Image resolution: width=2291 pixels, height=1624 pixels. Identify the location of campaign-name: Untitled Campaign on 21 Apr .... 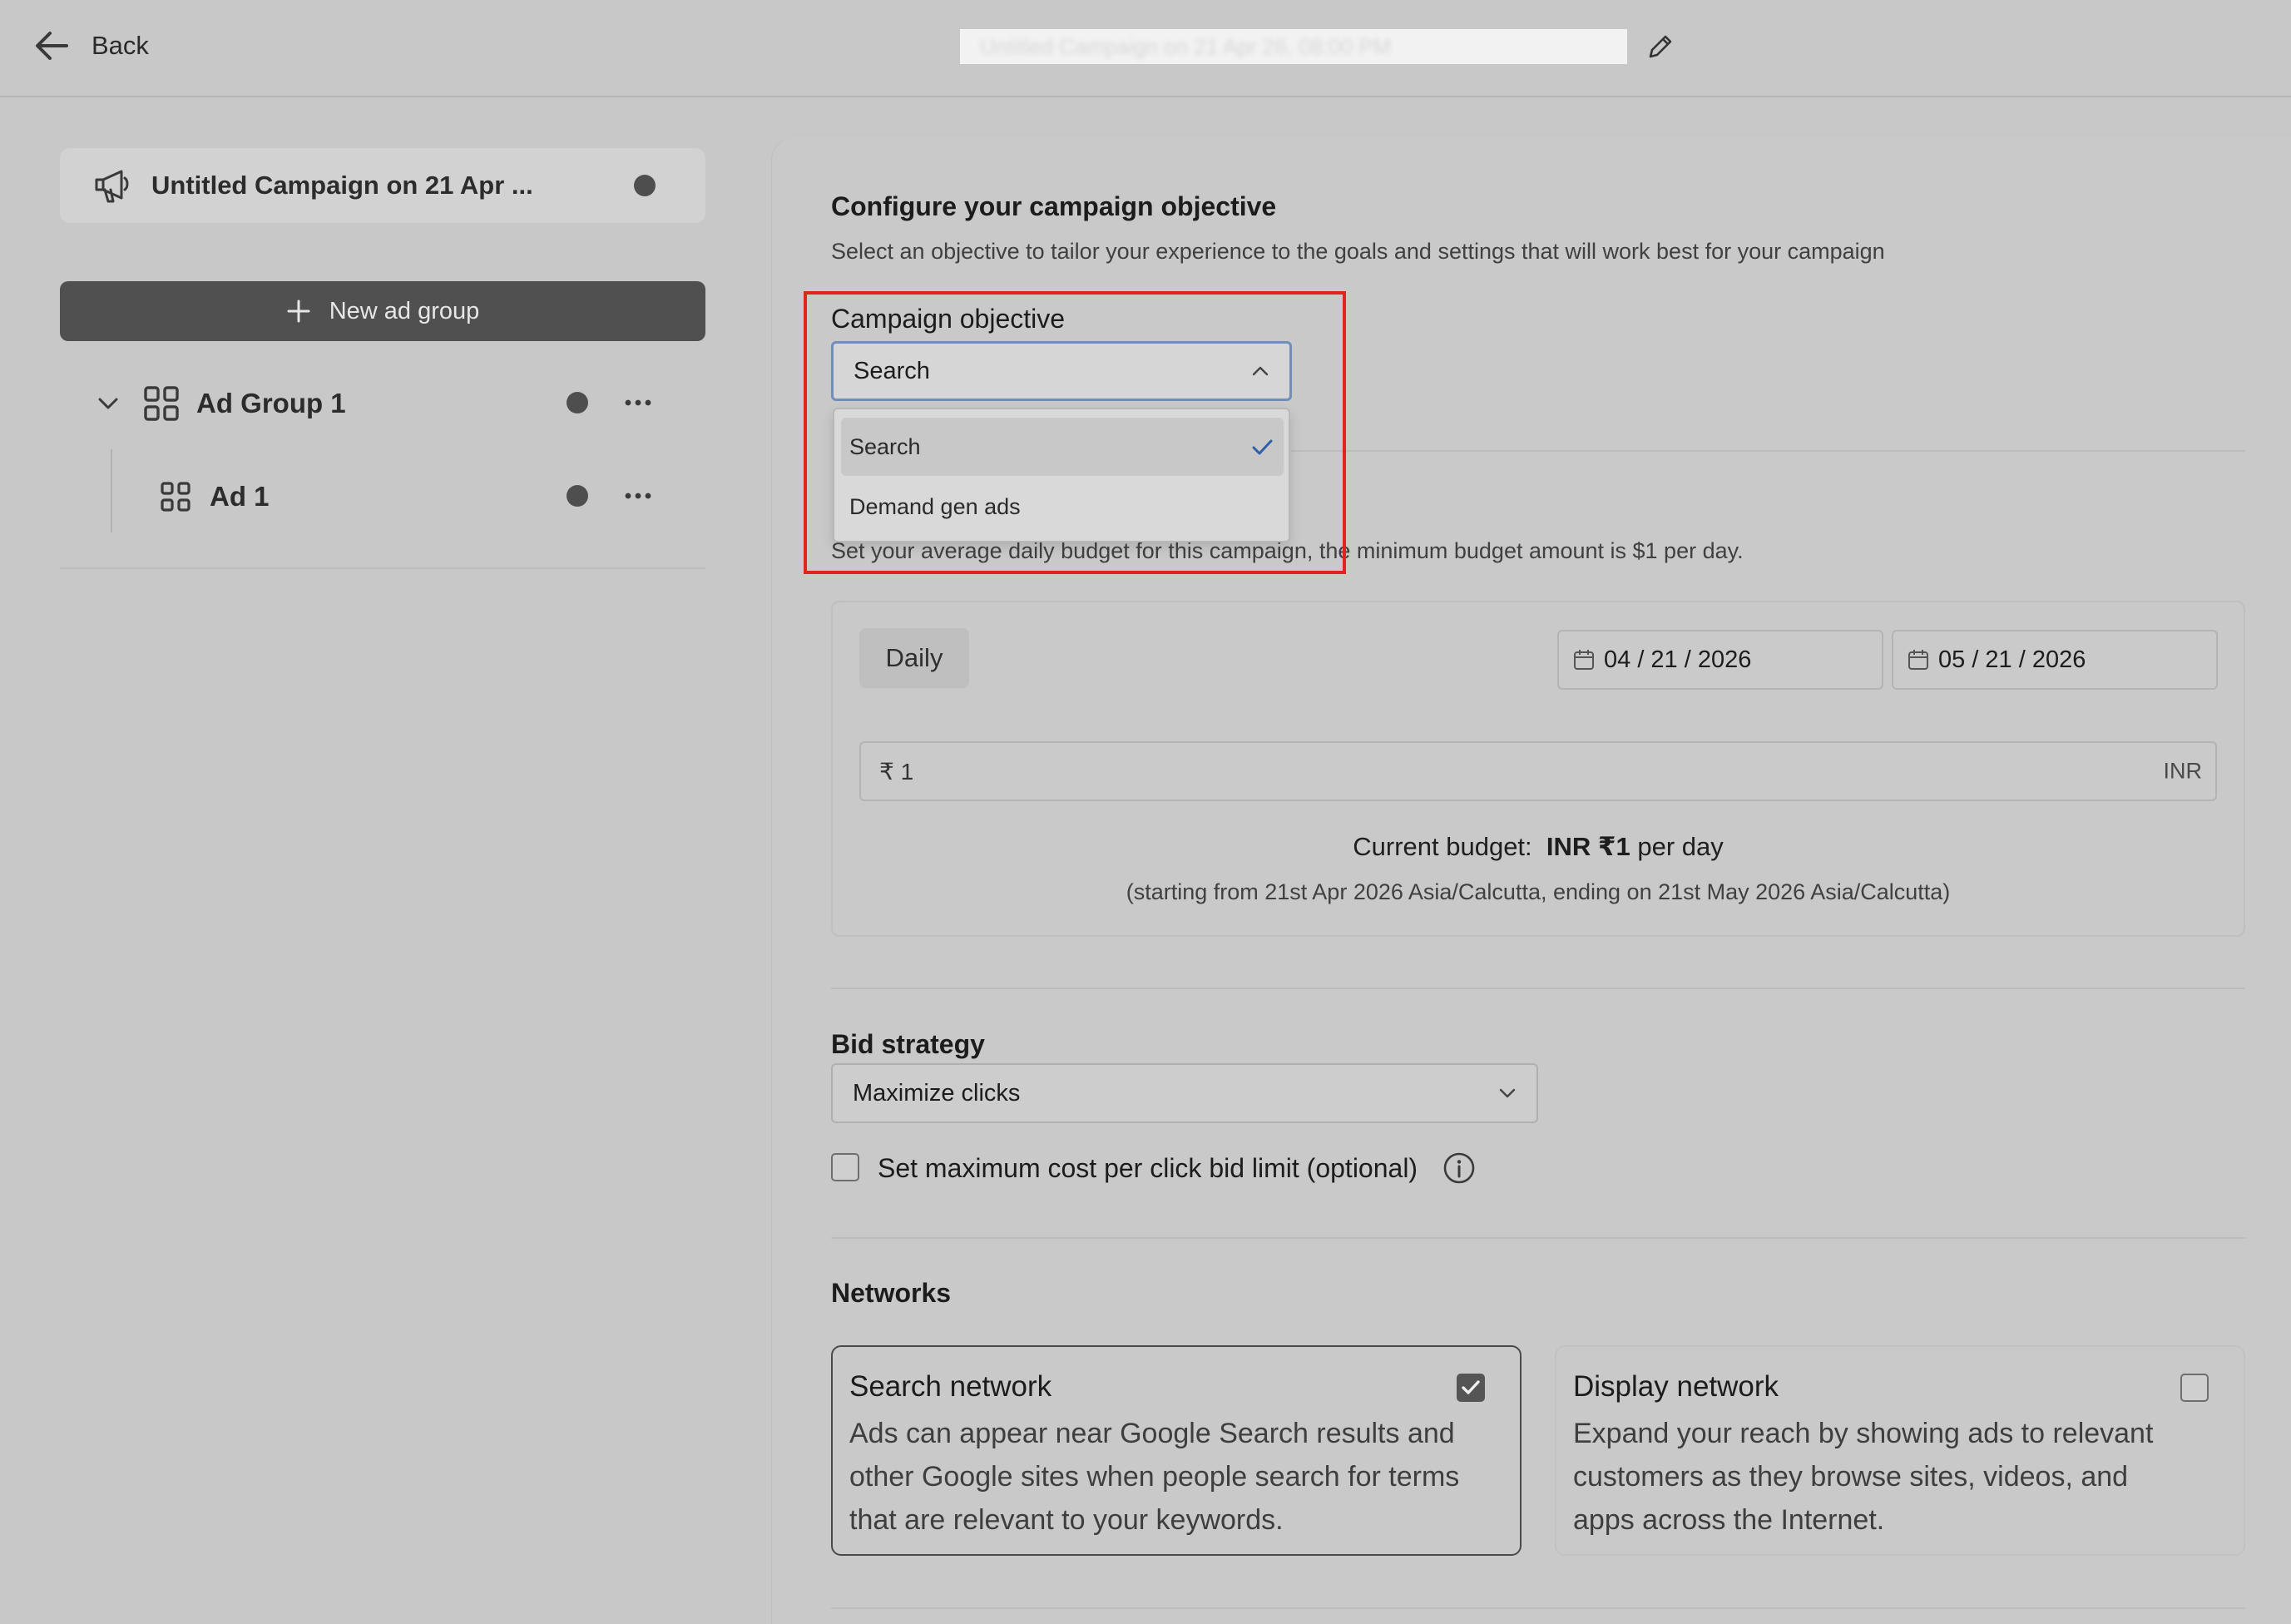
(342, 185).